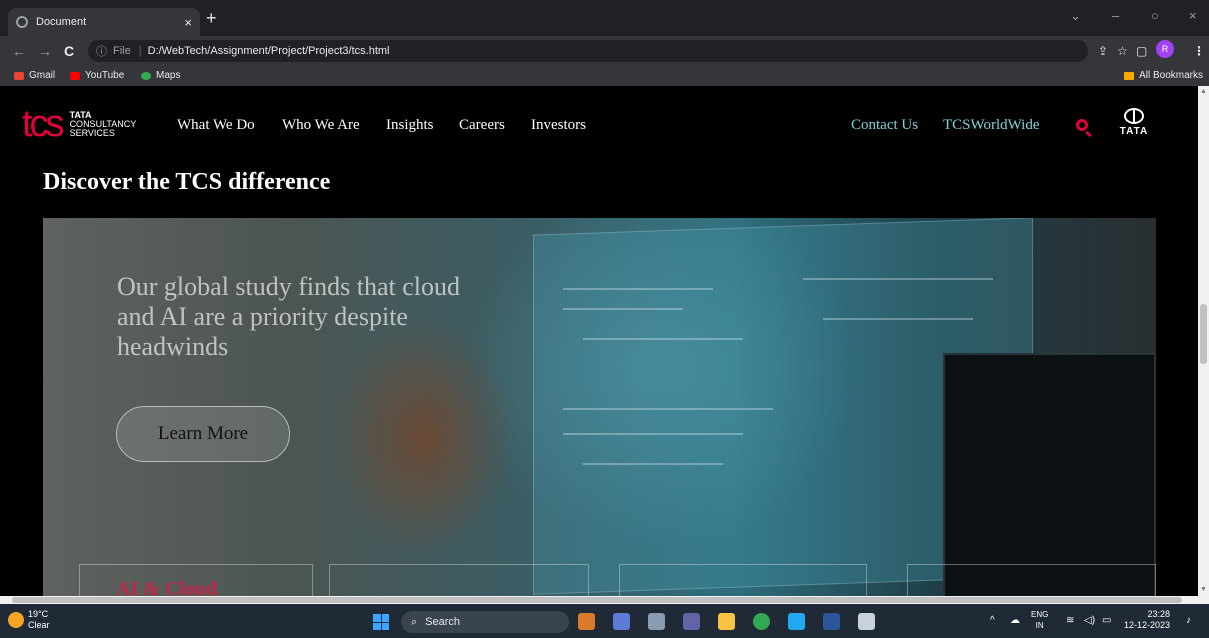  What do you see at coordinates (105, 75) in the screenshot?
I see `bookmark-label: YouTube` at bounding box center [105, 75].